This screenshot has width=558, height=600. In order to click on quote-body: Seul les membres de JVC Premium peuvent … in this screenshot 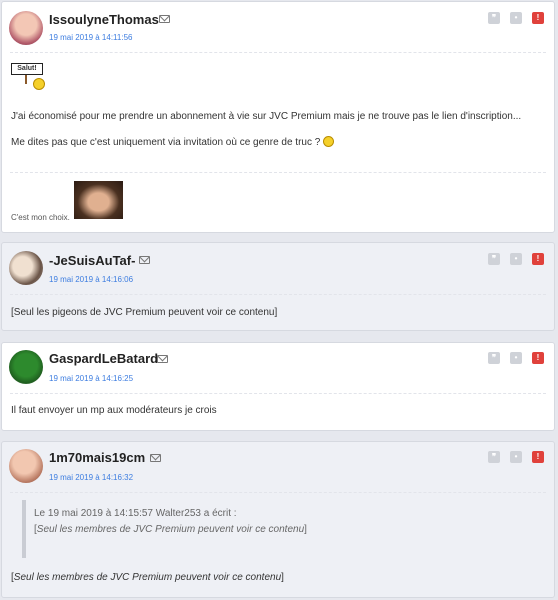, I will do `click(170, 529)`.